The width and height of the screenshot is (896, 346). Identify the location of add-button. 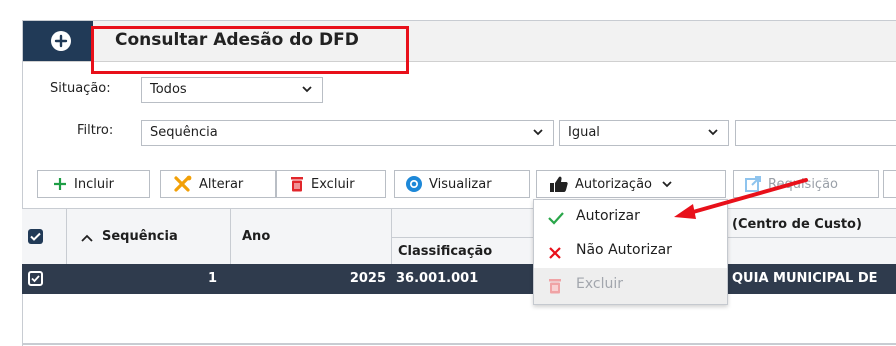
(58, 41).